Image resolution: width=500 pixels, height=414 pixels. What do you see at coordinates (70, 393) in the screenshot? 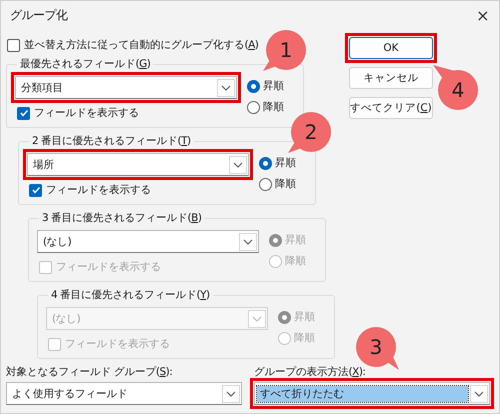
I see `dropdown-value: よく使用するフィールド` at bounding box center [70, 393].